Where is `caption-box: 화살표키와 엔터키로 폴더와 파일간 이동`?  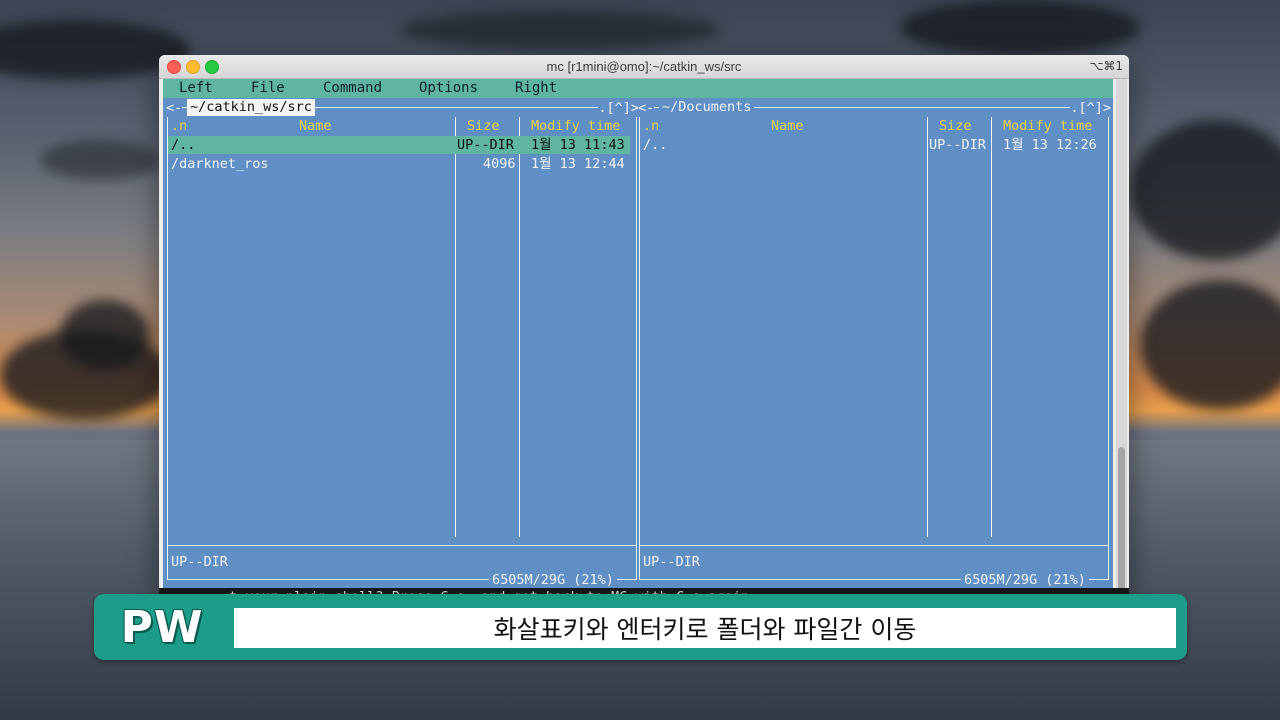 caption-box: 화살표키와 엔터키로 폴더와 파일간 이동 is located at coordinates (705, 628).